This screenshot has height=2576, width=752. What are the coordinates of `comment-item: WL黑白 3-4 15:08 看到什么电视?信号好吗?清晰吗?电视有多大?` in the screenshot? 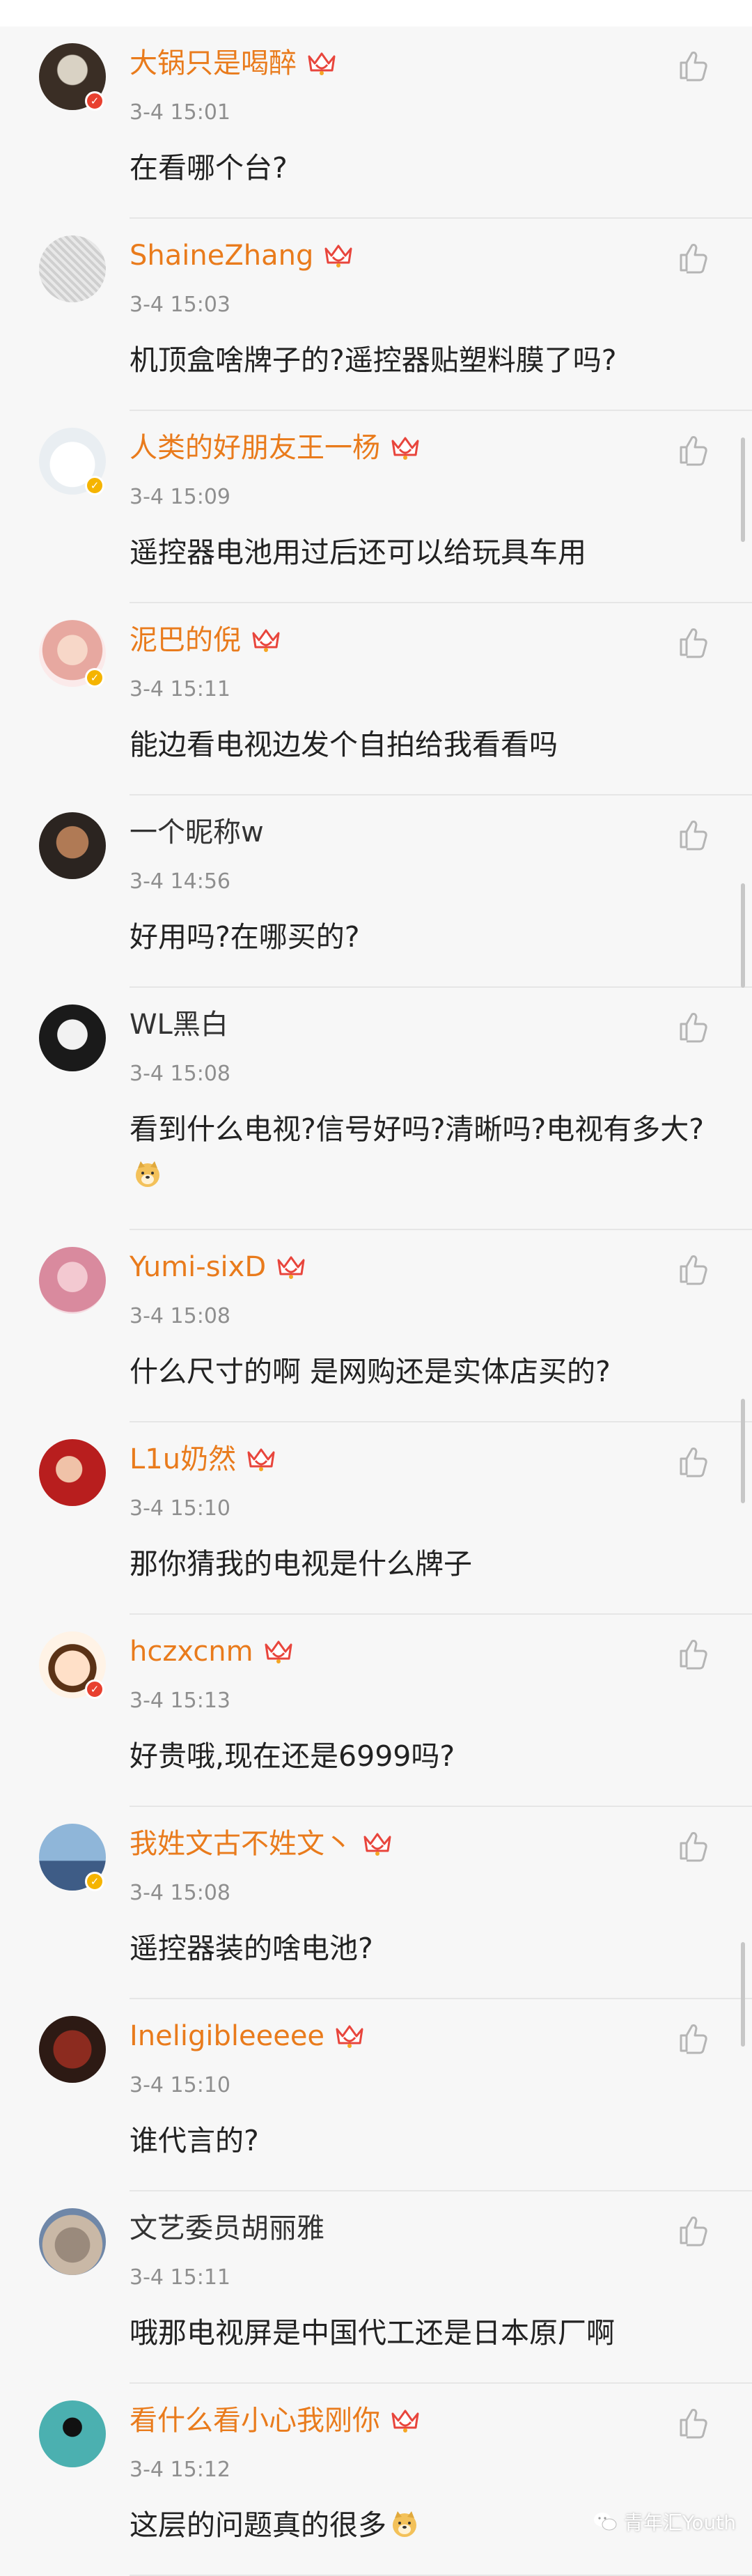 It's located at (376, 1109).